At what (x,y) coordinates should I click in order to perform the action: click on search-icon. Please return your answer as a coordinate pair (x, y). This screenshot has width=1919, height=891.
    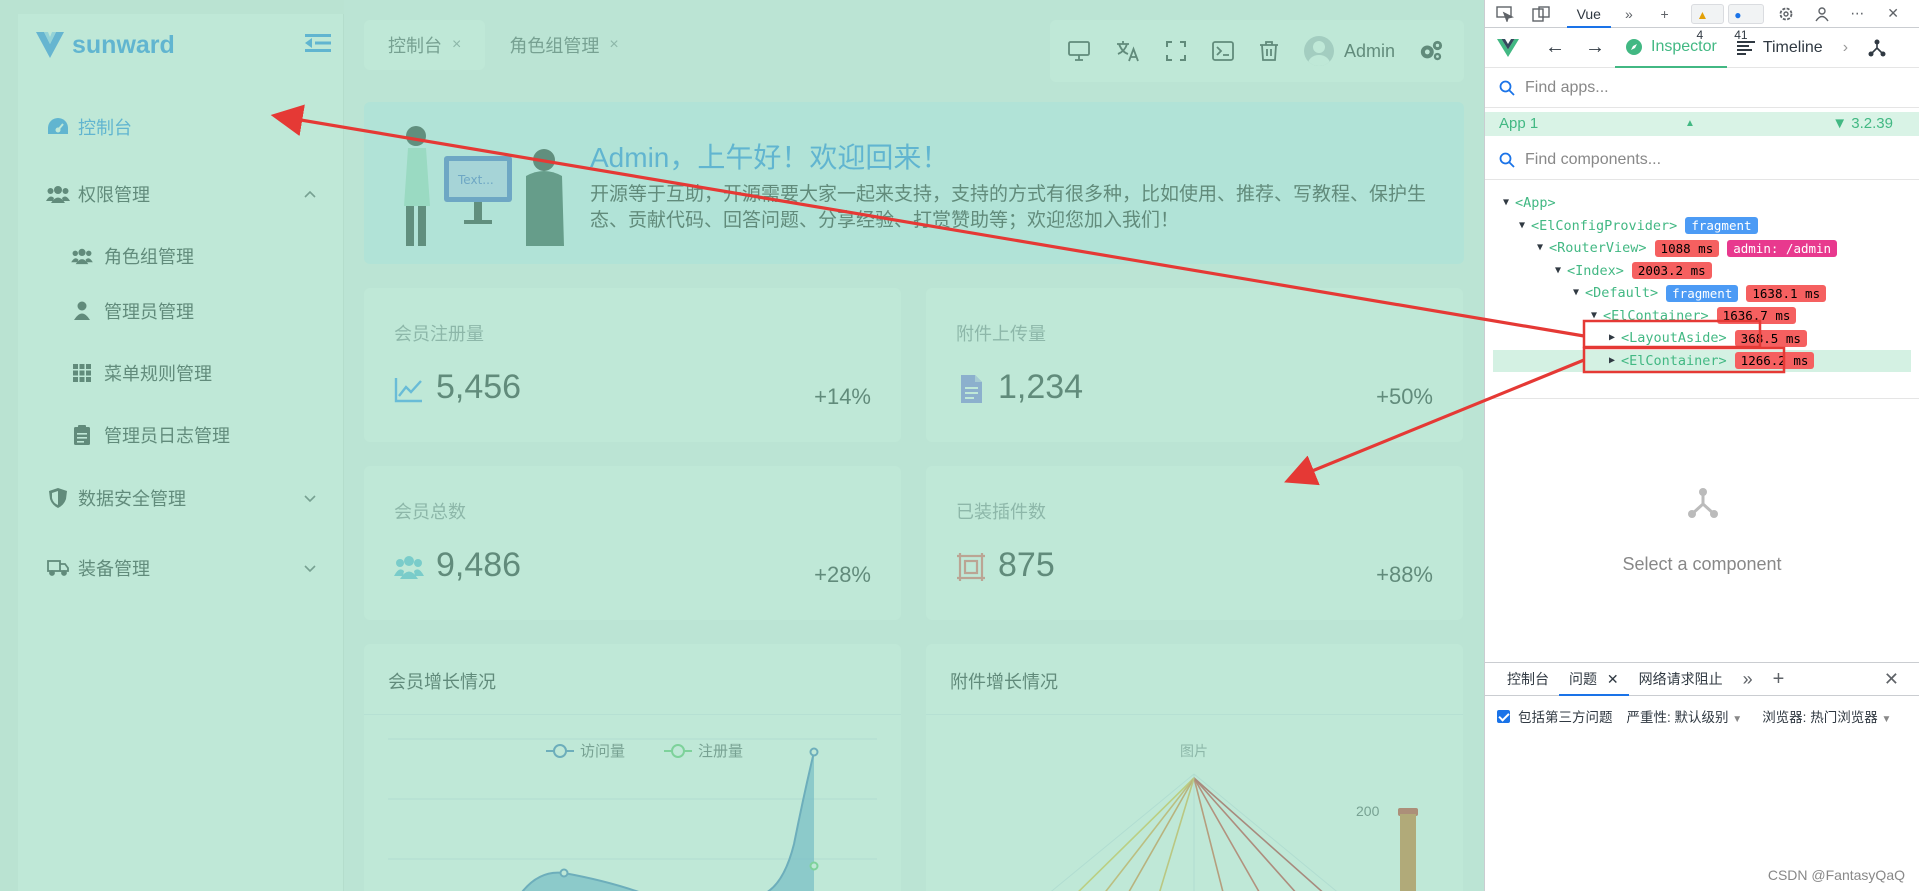
    Looking at the image, I should click on (1507, 88).